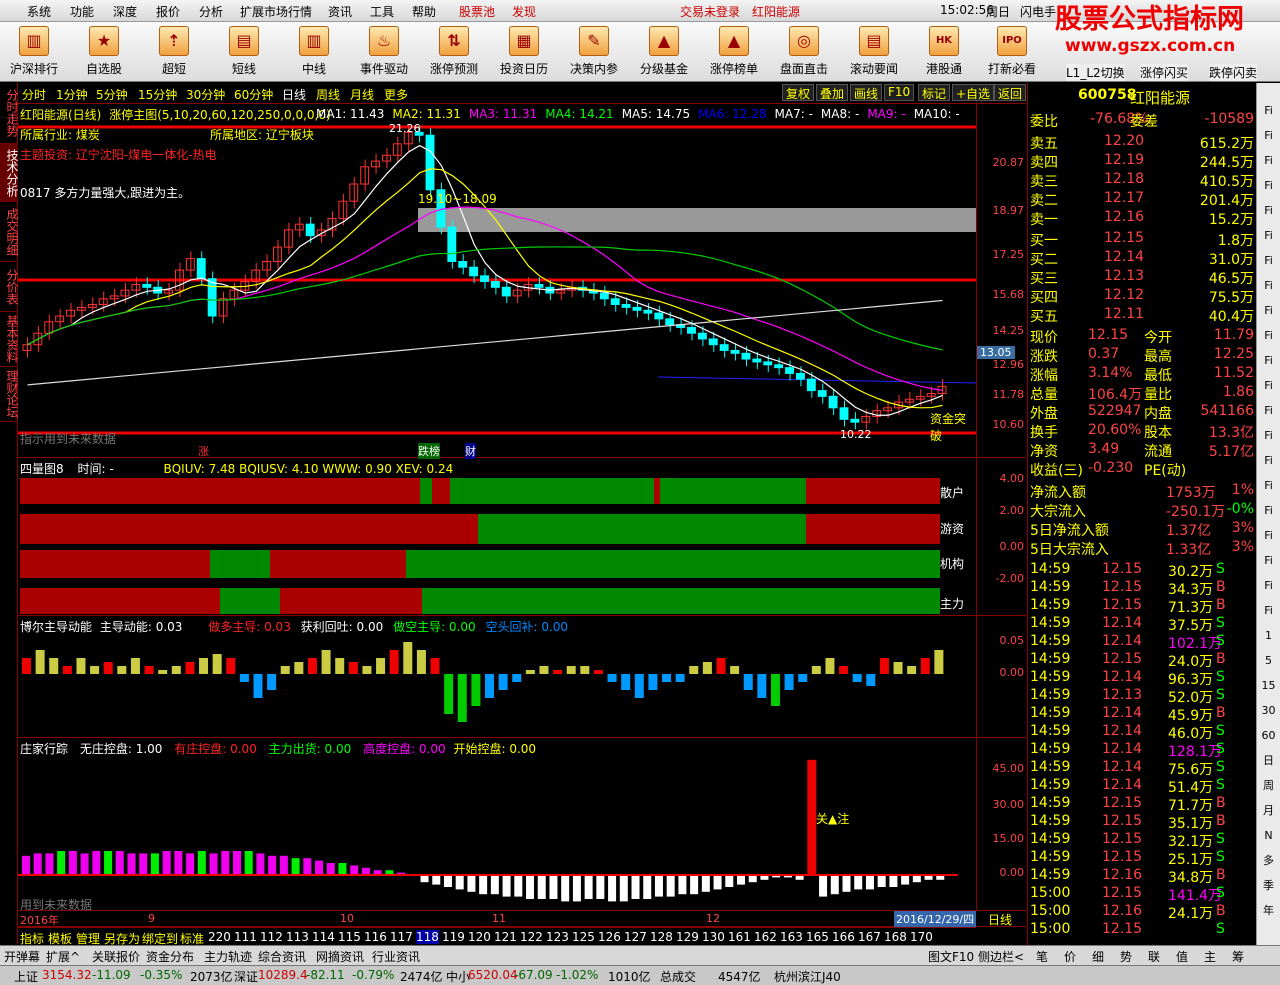  Describe the element at coordinates (734, 52) in the screenshot. I see `toolbar-btn-10: ▲ 涨停榜单` at that location.